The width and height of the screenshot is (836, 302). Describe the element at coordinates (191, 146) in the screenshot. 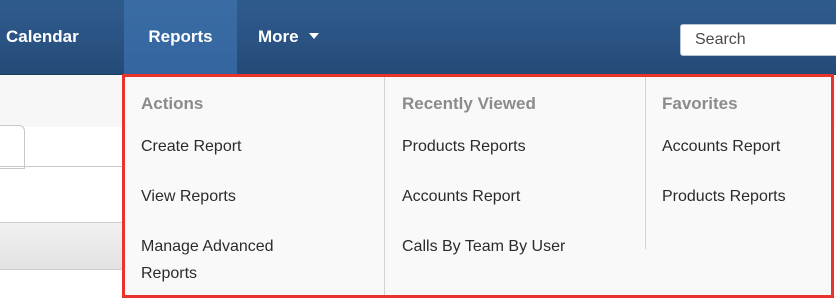

I see `menu-item-create-report: Create Report` at that location.